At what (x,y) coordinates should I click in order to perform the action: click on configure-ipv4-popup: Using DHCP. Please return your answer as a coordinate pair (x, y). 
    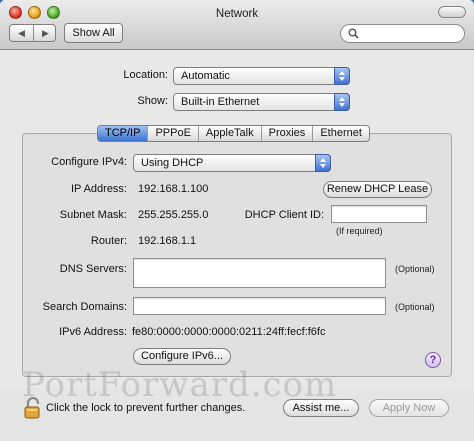
    Looking at the image, I should click on (232, 163).